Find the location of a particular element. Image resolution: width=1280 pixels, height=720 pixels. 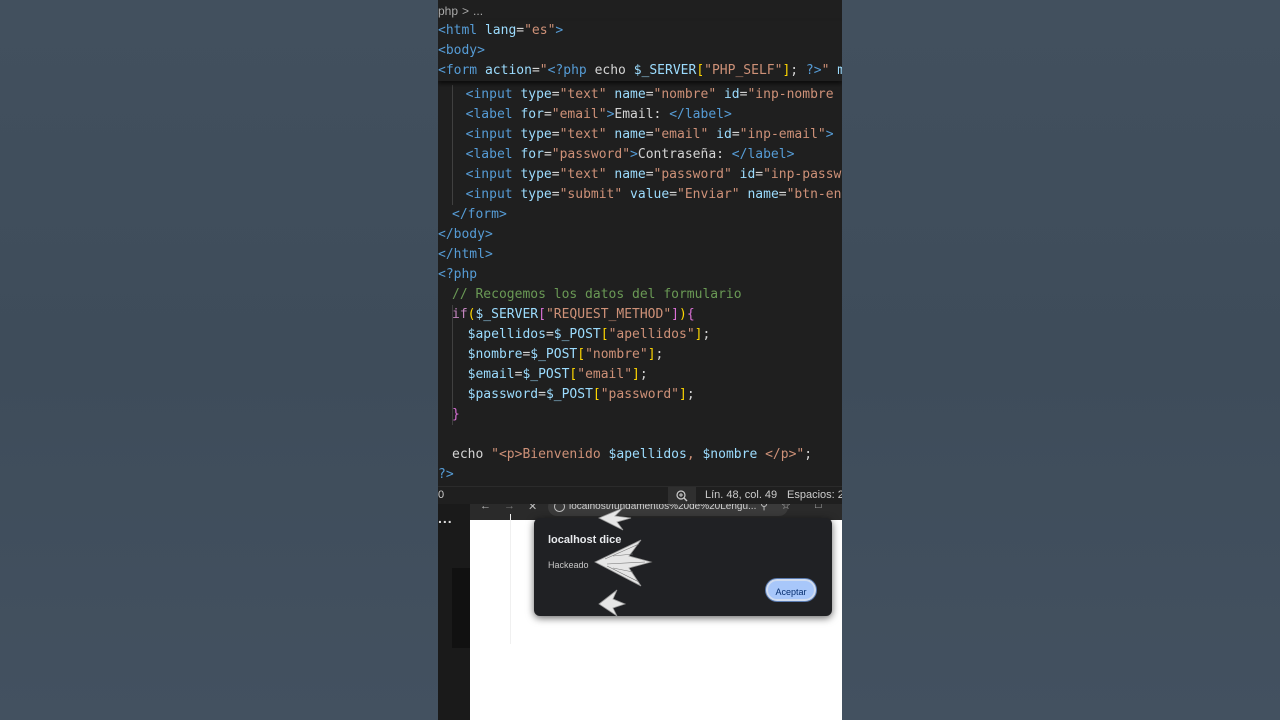

sticky-line: <body> is located at coordinates (461, 51).